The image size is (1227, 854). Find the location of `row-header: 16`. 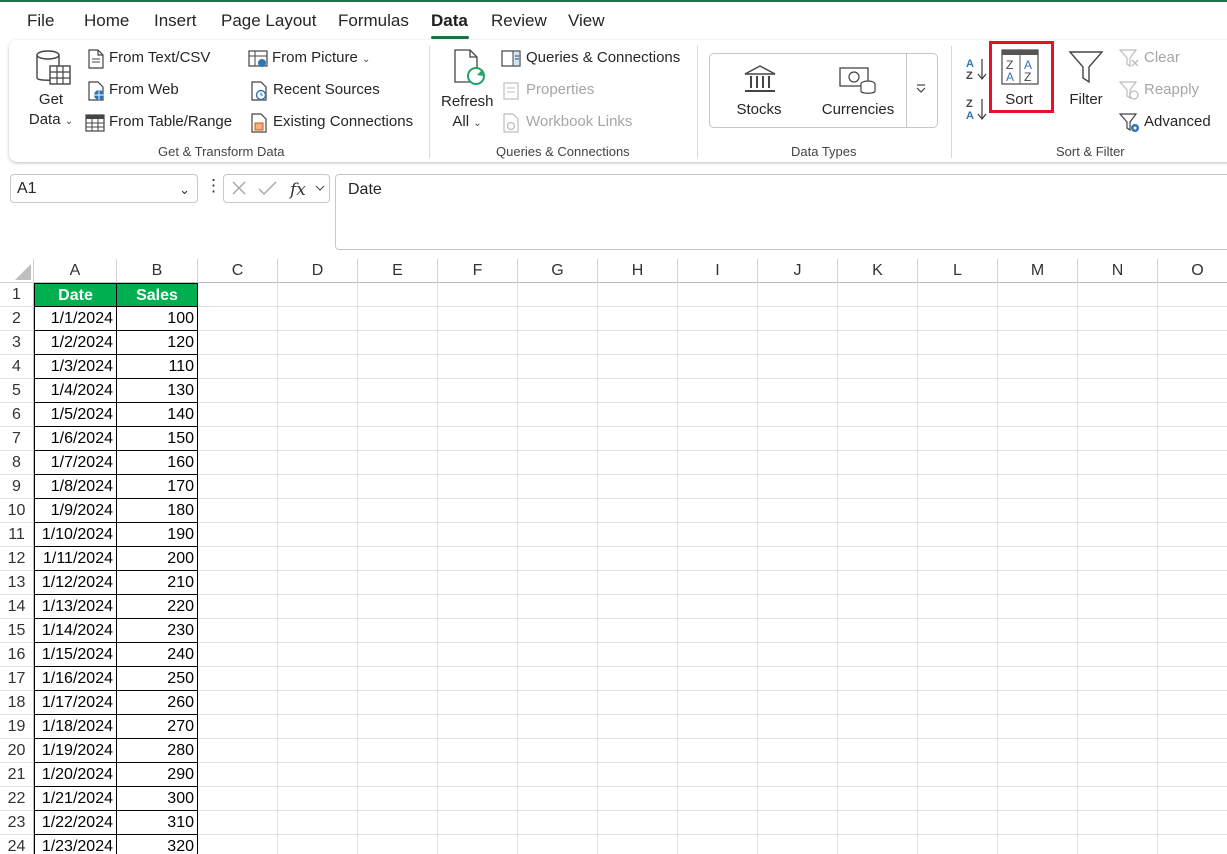

row-header: 16 is located at coordinates (17, 655).